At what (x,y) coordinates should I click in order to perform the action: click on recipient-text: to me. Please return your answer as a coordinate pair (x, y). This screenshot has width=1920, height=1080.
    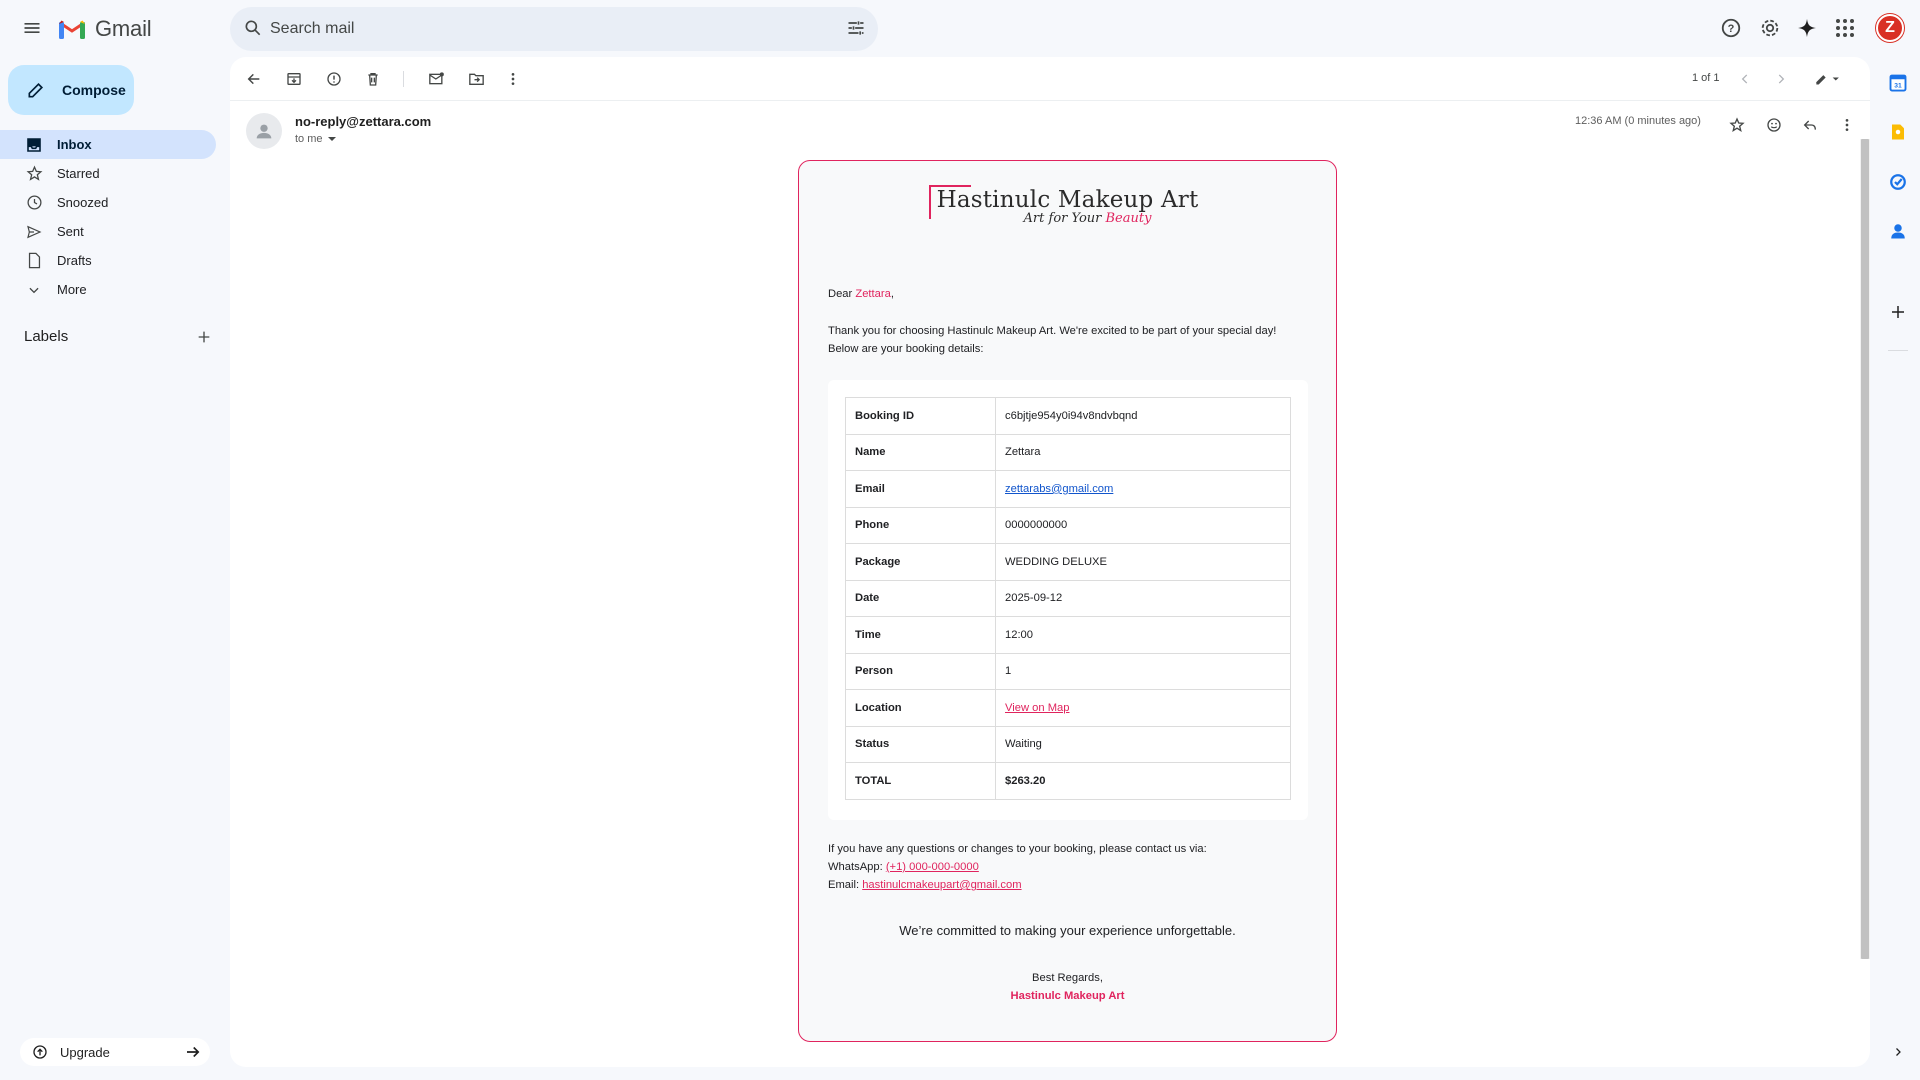
    Looking at the image, I should click on (309, 139).